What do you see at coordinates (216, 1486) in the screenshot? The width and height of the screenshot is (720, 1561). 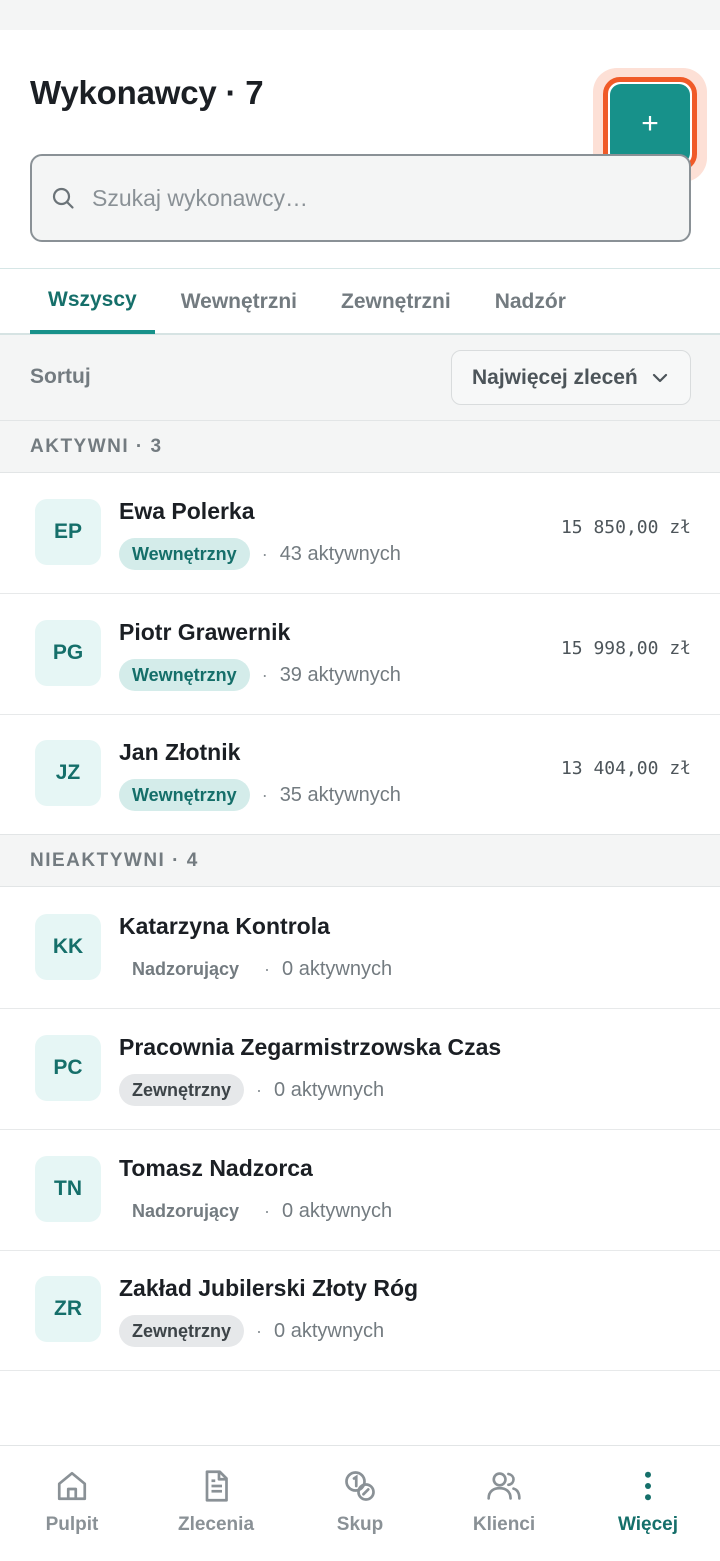 I see `document-icon` at bounding box center [216, 1486].